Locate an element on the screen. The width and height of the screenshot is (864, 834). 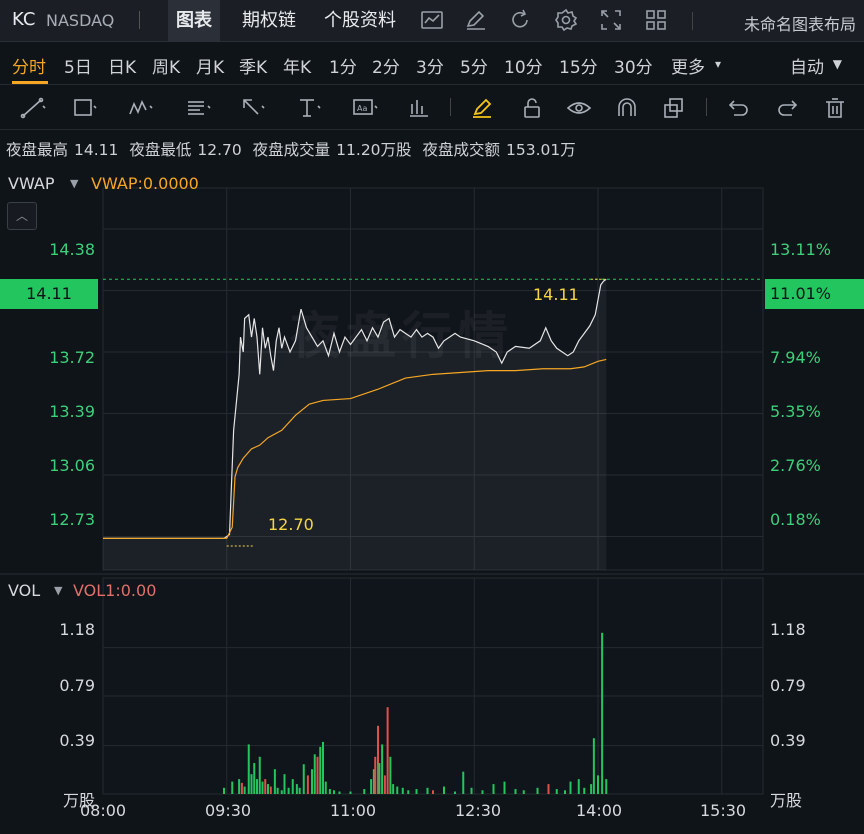
y-tick-left: 13.06 is located at coordinates (72, 465).